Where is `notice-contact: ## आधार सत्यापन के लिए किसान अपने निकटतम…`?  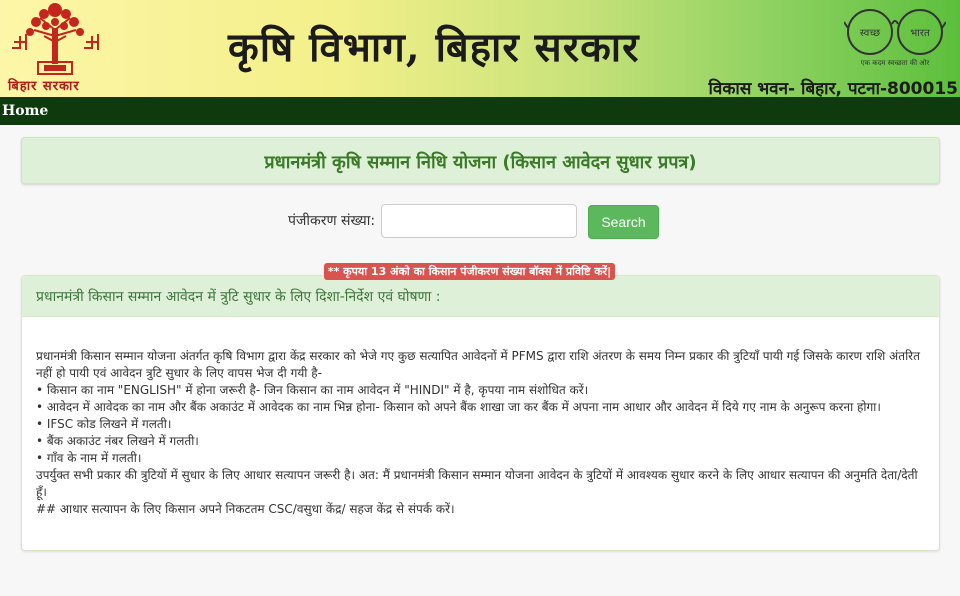
notice-contact: ## आधार सत्यापन के लिए किसान अपने निकटतम… is located at coordinates (245, 509).